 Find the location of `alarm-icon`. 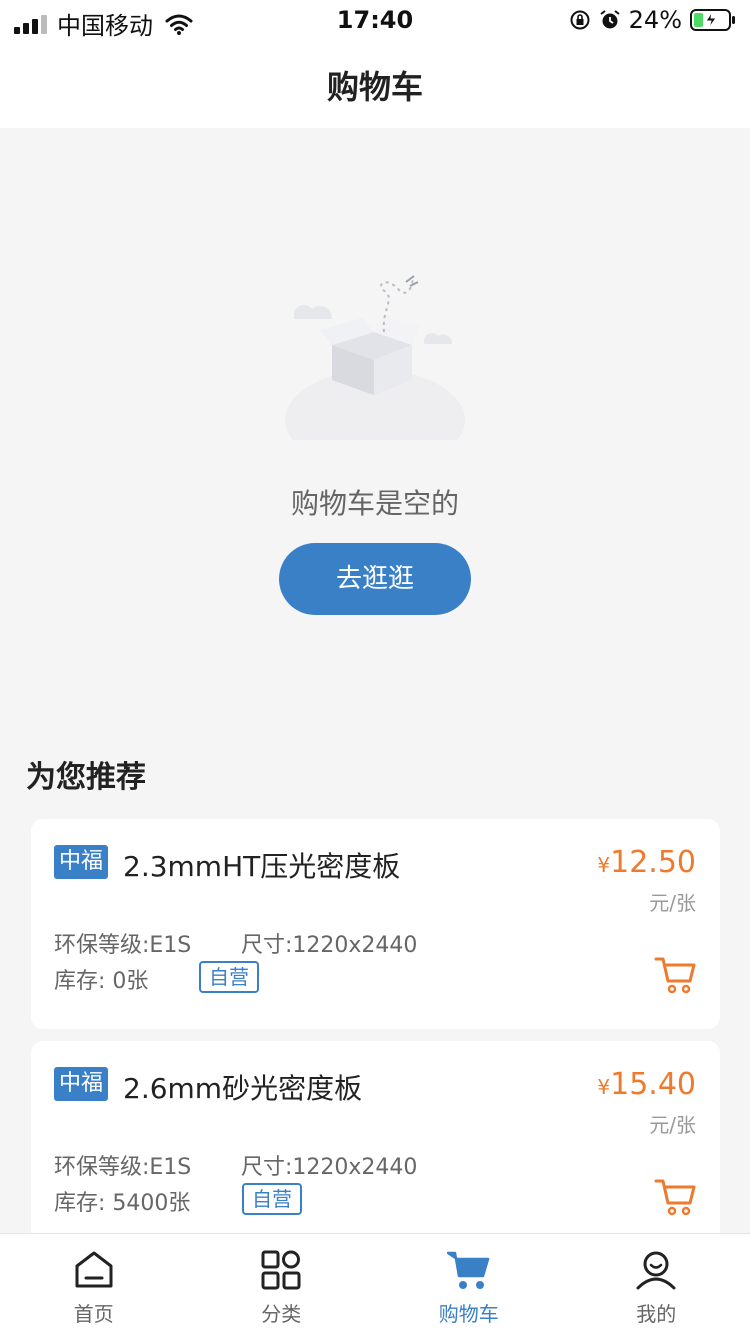

alarm-icon is located at coordinates (610, 19).